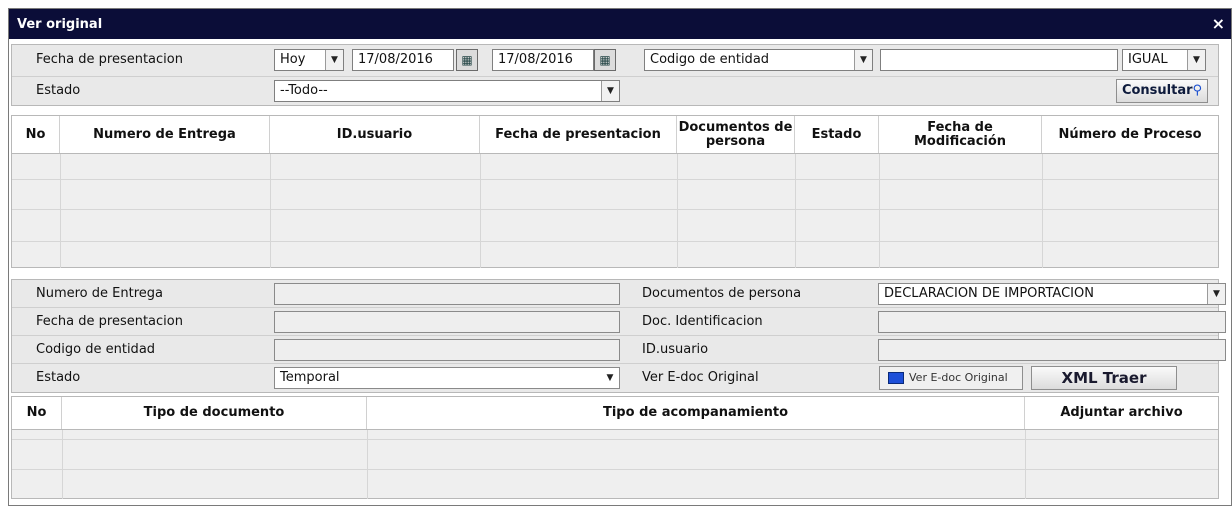 The height and width of the screenshot is (506, 1232). I want to click on col-header-fecha-presentacion: Fecha de presentacion, so click(578, 134).